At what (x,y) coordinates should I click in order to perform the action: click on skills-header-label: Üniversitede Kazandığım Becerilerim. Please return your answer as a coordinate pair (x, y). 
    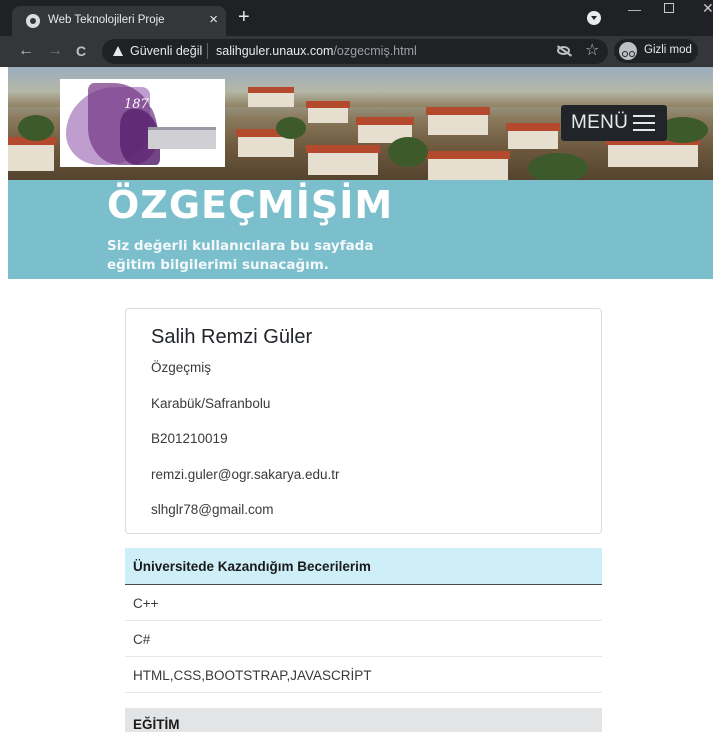
    Looking at the image, I should click on (252, 566).